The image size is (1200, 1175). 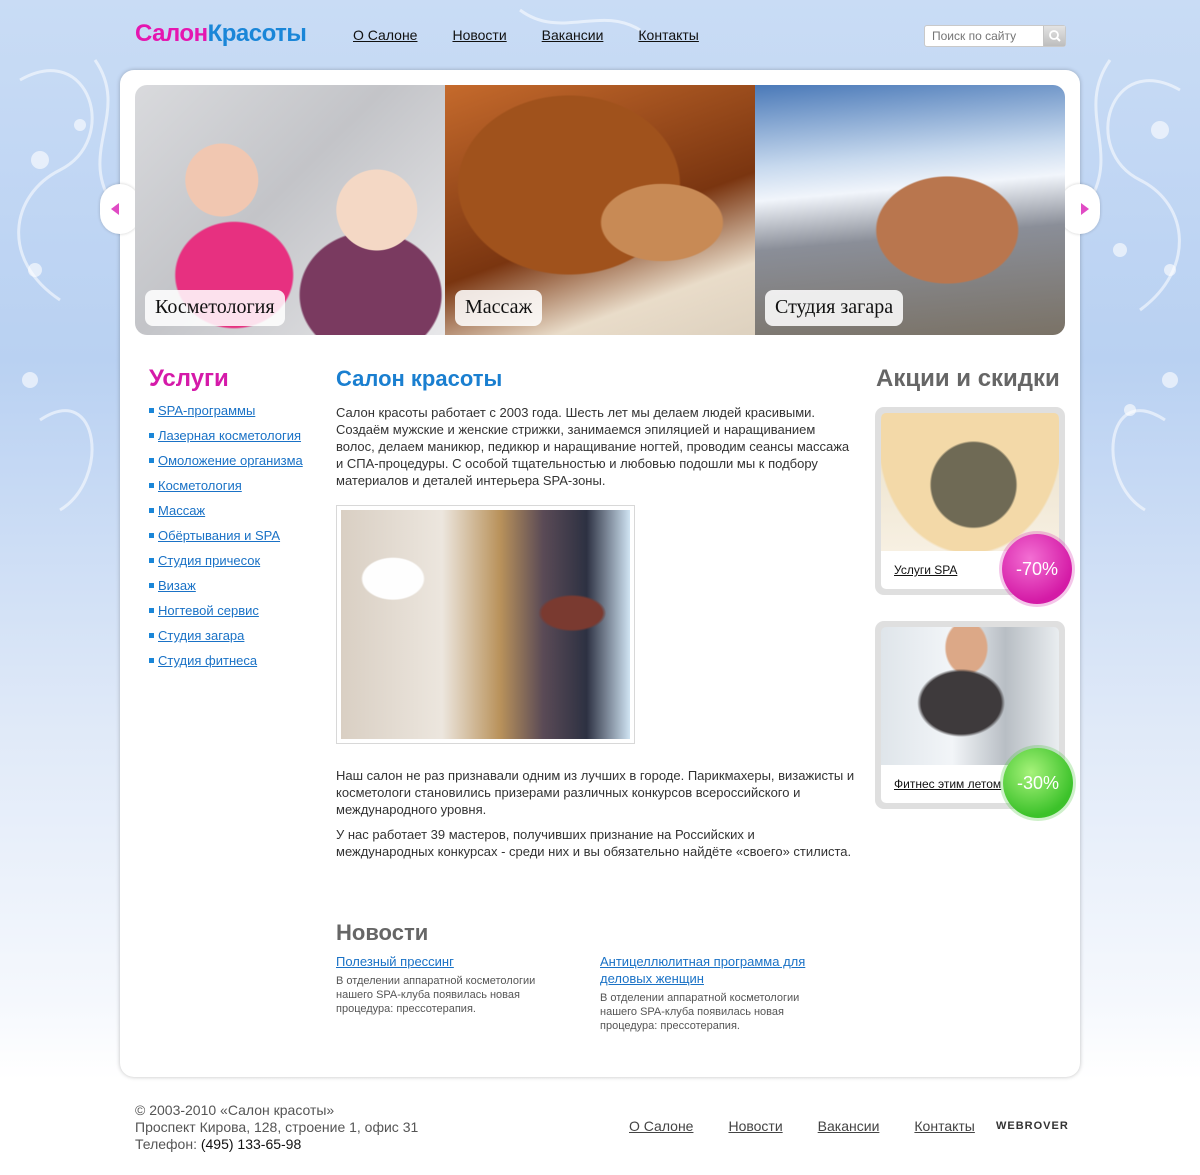 I want to click on slider-prev-button, so click(x=120, y=209).